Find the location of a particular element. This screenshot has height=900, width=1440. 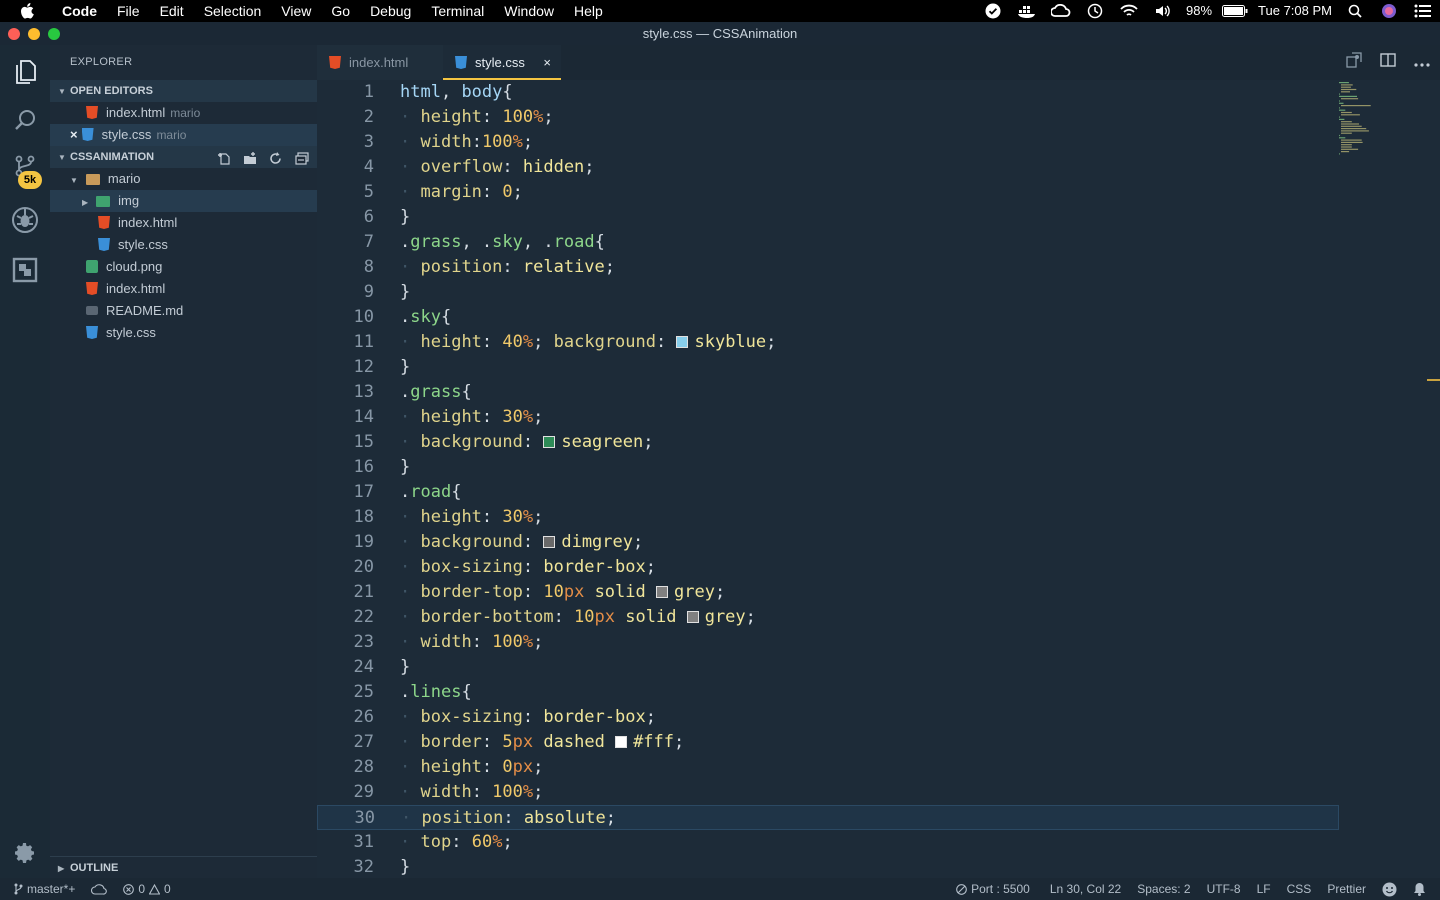

code-line: 7 .grass, .sky, .road{ is located at coordinates (828, 242).